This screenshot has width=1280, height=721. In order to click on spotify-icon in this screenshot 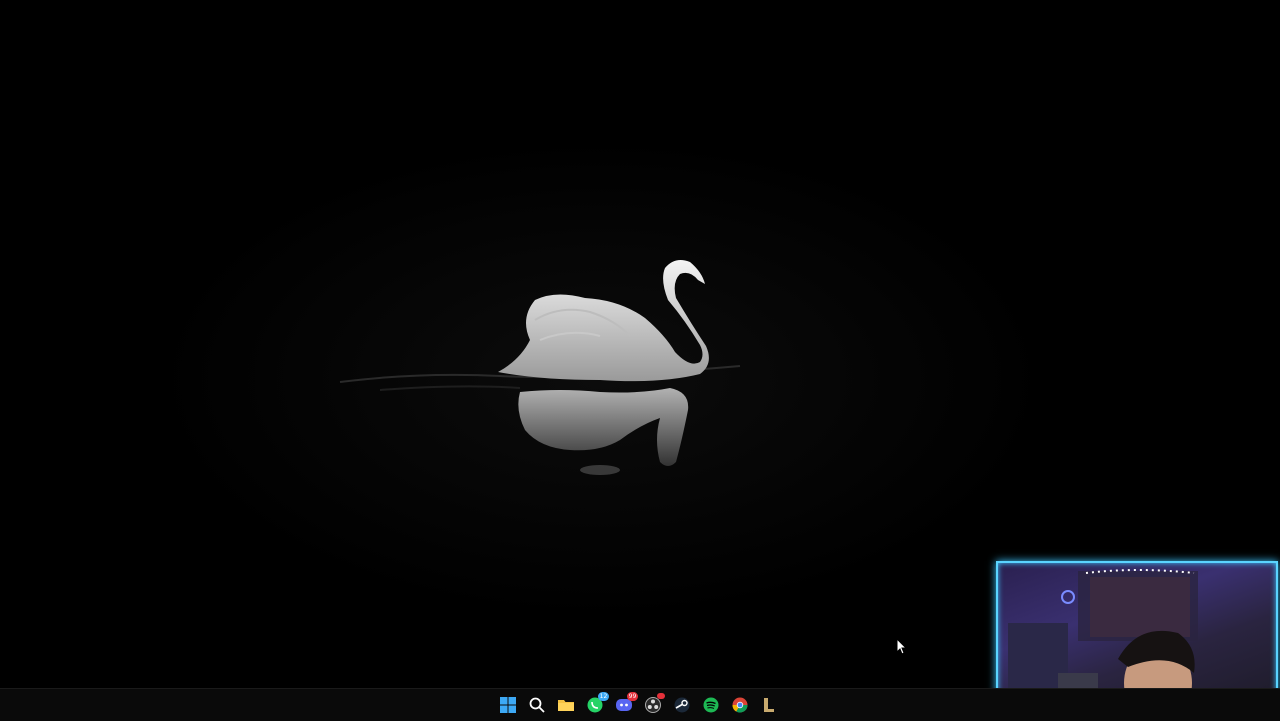, I will do `click(711, 705)`.